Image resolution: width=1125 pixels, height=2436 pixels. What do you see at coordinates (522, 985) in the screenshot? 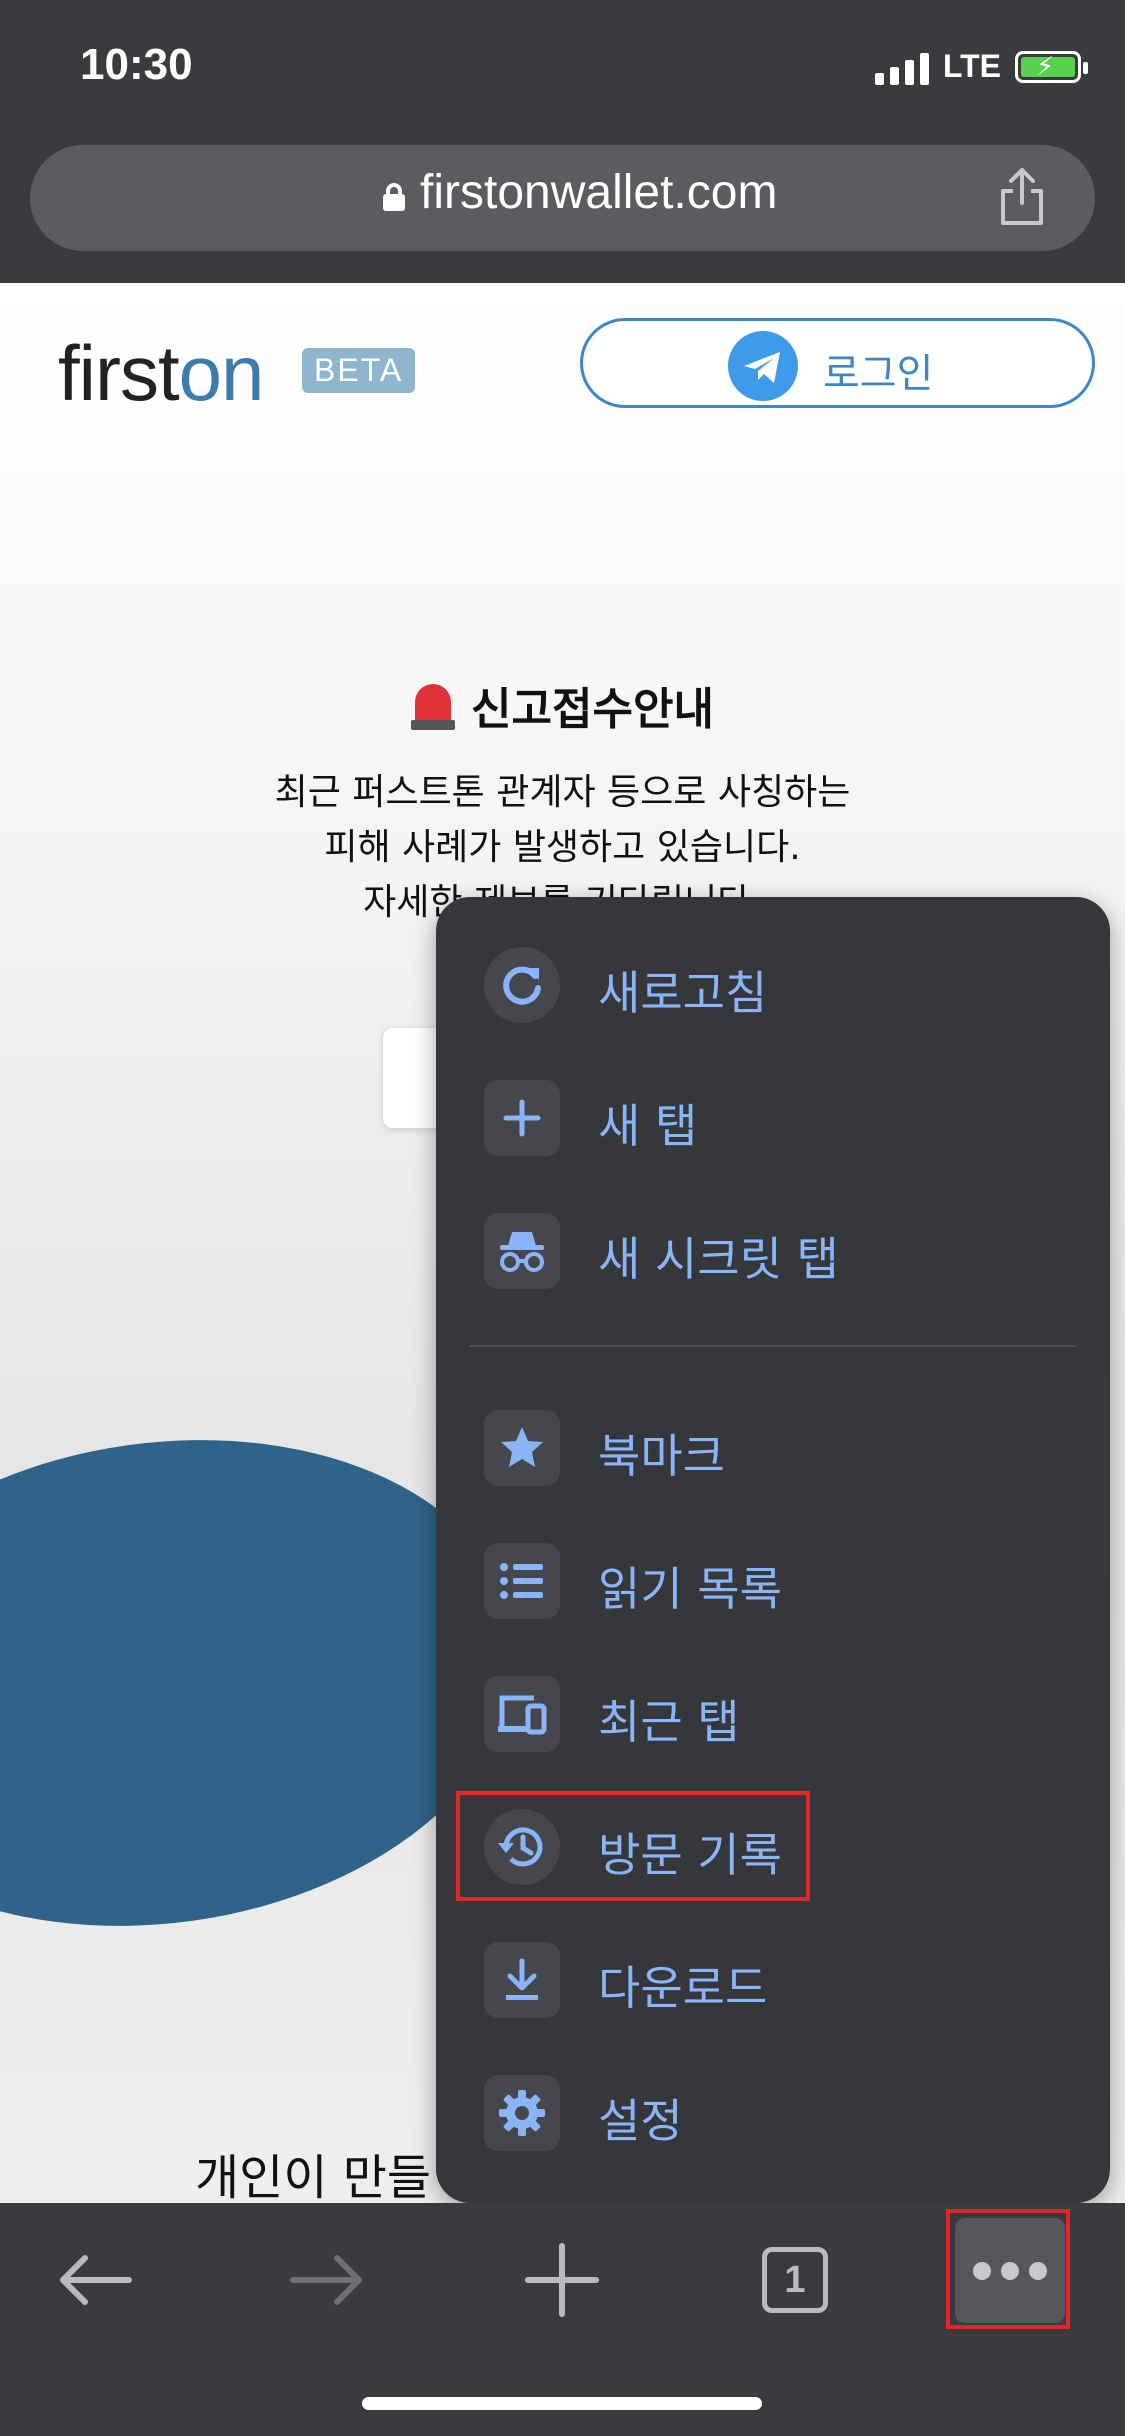
I see `reload-icon` at bounding box center [522, 985].